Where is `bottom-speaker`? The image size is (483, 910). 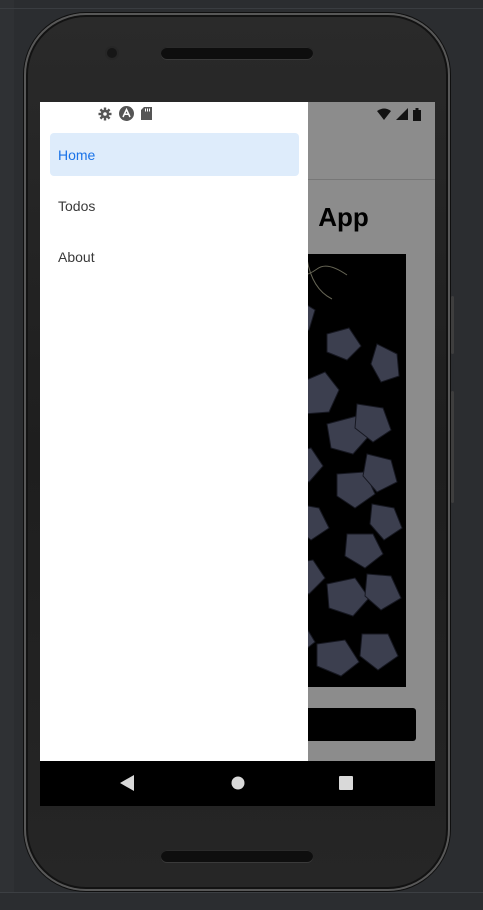
bottom-speaker is located at coordinates (237, 856).